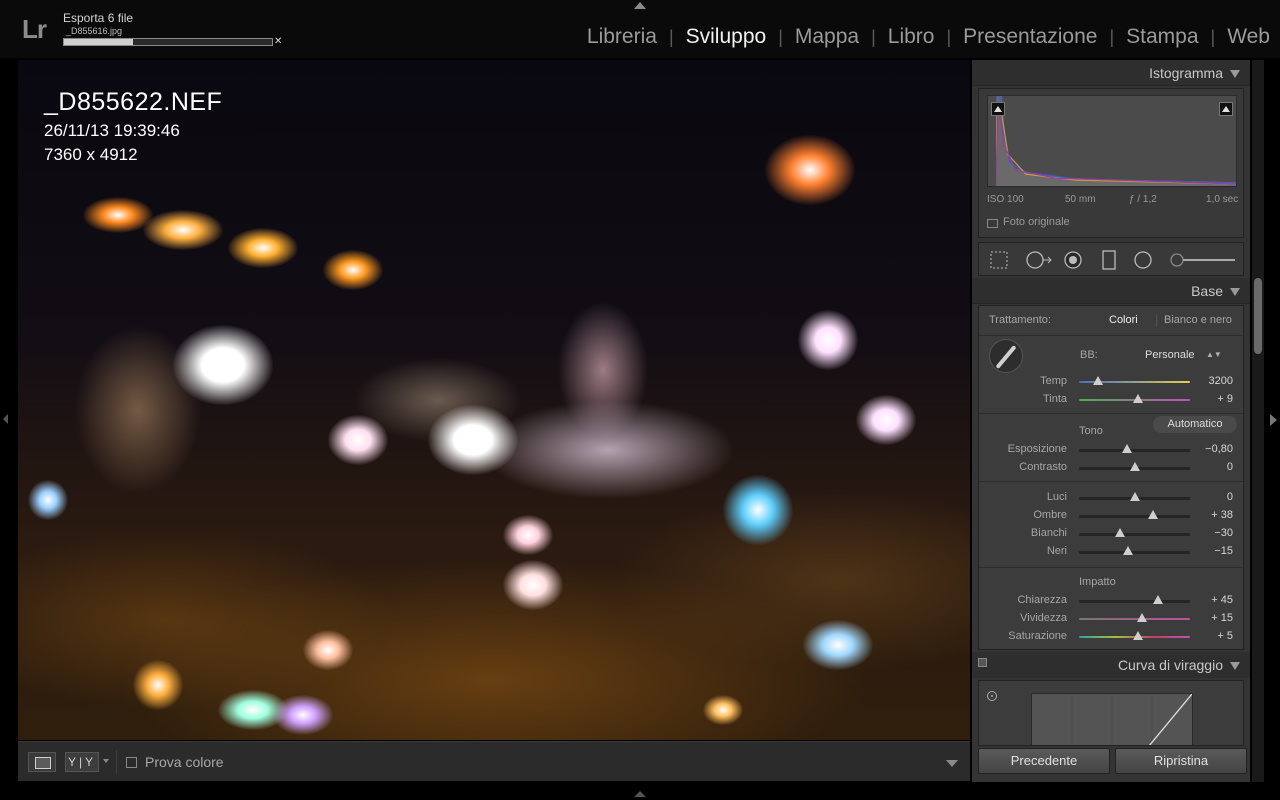 The image size is (1280, 800). I want to click on cancel-export-icon: ✕, so click(278, 41).